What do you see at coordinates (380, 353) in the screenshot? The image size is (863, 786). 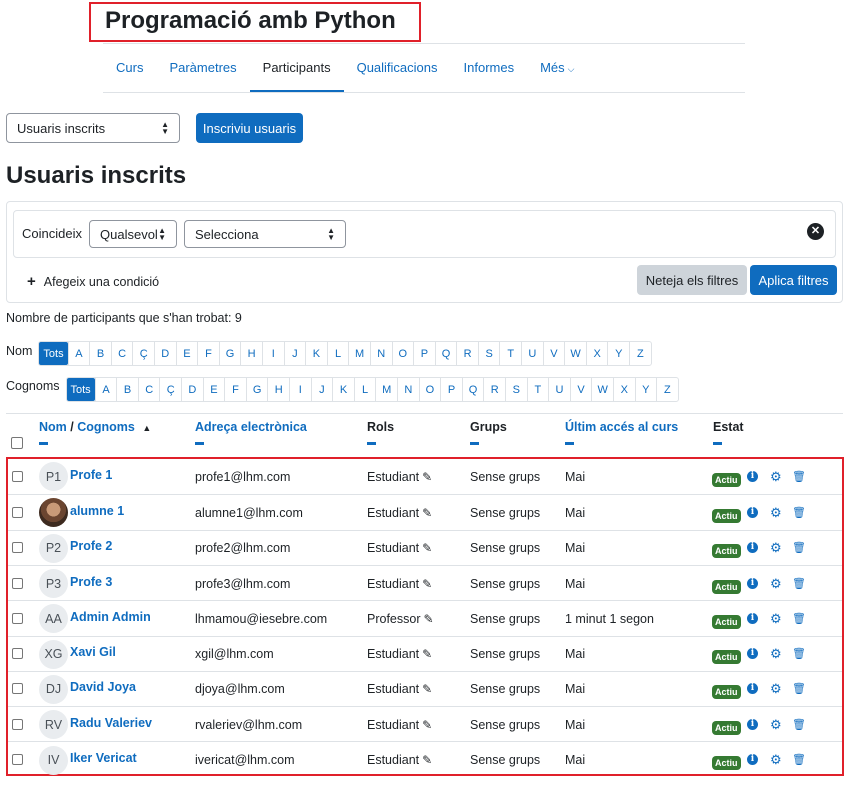 I see `first-name-initial-letter: N` at bounding box center [380, 353].